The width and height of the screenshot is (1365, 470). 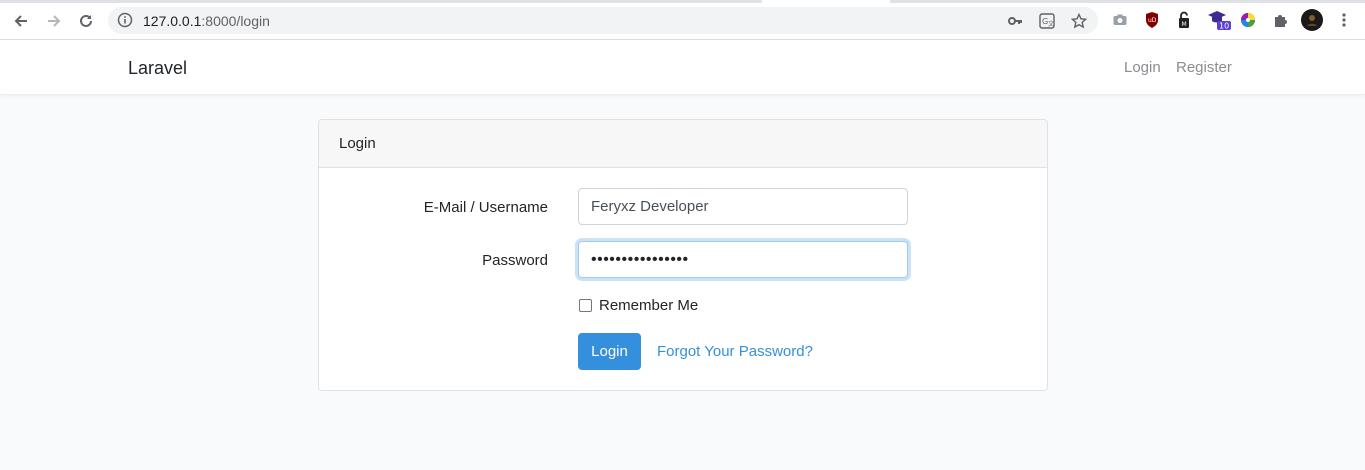 What do you see at coordinates (648, 305) in the screenshot?
I see `remember-me-label: Remember Me` at bounding box center [648, 305].